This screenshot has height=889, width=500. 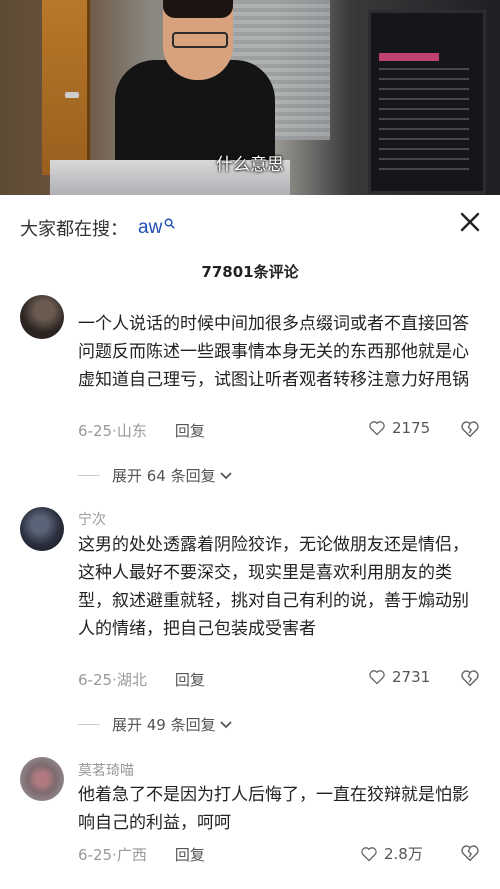 I want to click on like-button: 2.8万, so click(x=391, y=853).